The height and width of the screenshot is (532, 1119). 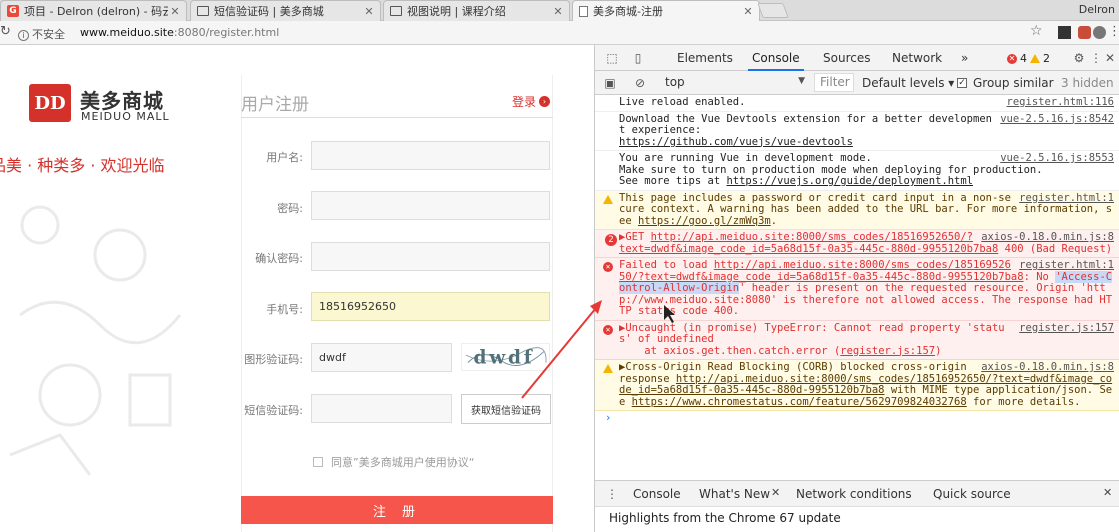 What do you see at coordinates (1060, 102) in the screenshot?
I see `message-source-link: register.html:116` at bounding box center [1060, 102].